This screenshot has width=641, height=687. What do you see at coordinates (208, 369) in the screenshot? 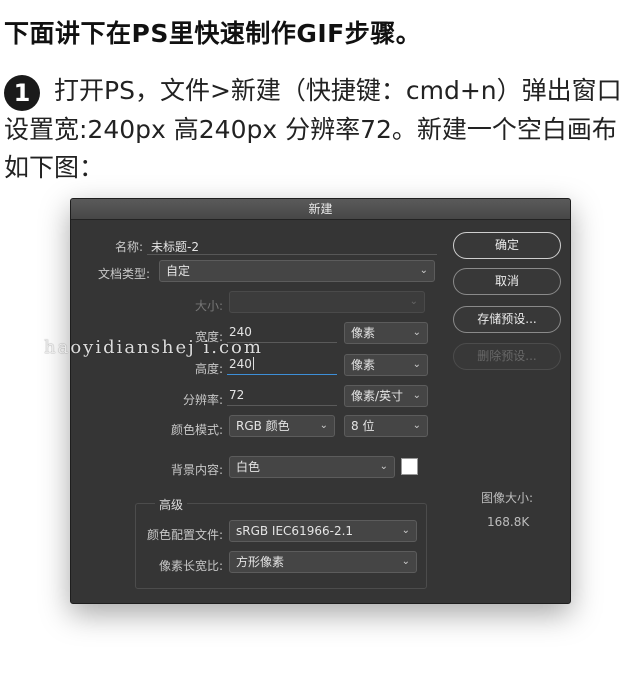
I see `height-label: 高度:` at bounding box center [208, 369].